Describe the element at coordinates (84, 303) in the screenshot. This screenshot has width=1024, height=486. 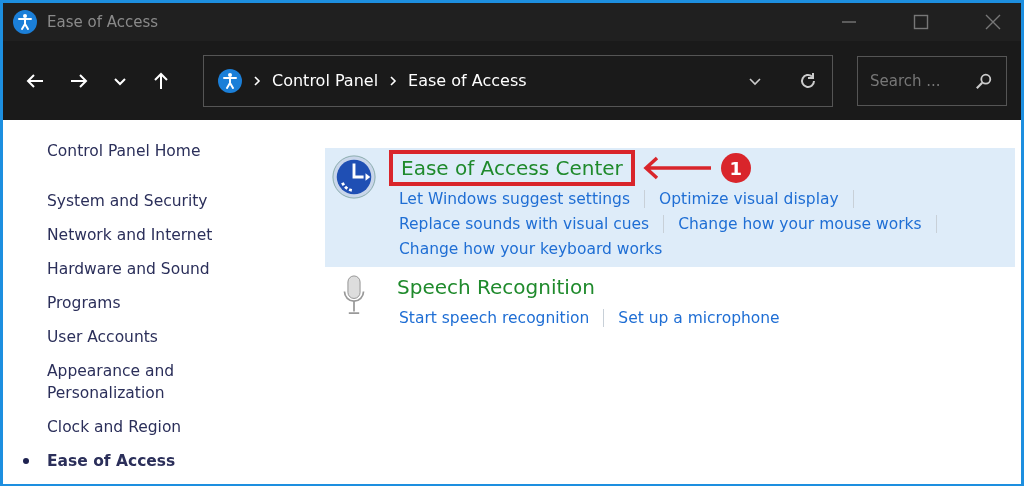
I see `sidebar-item: Programs` at that location.